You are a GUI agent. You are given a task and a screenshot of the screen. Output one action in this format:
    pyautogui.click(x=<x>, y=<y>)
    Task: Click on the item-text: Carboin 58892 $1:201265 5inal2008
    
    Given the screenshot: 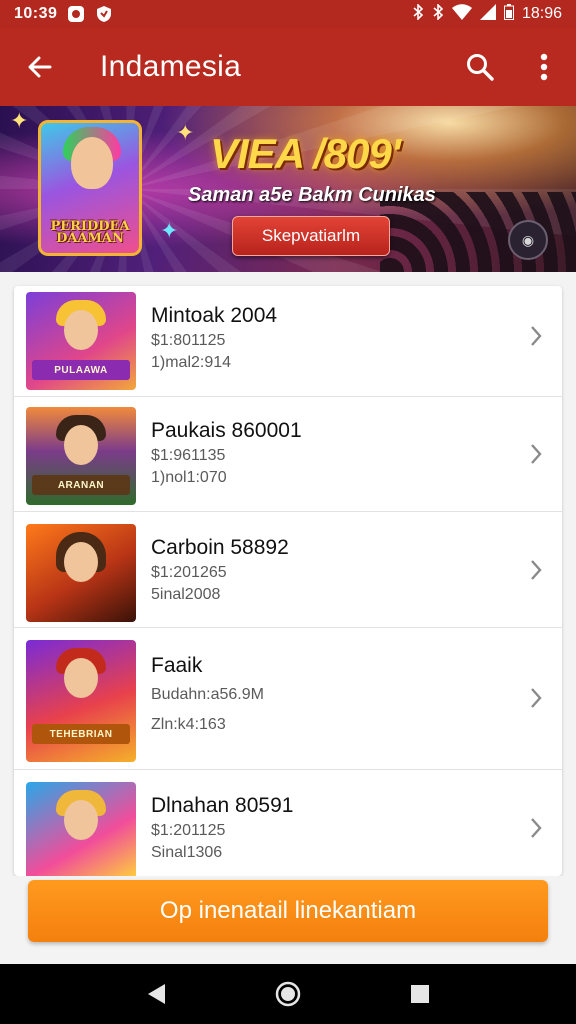 What is the action you would take?
    pyautogui.click(x=220, y=570)
    